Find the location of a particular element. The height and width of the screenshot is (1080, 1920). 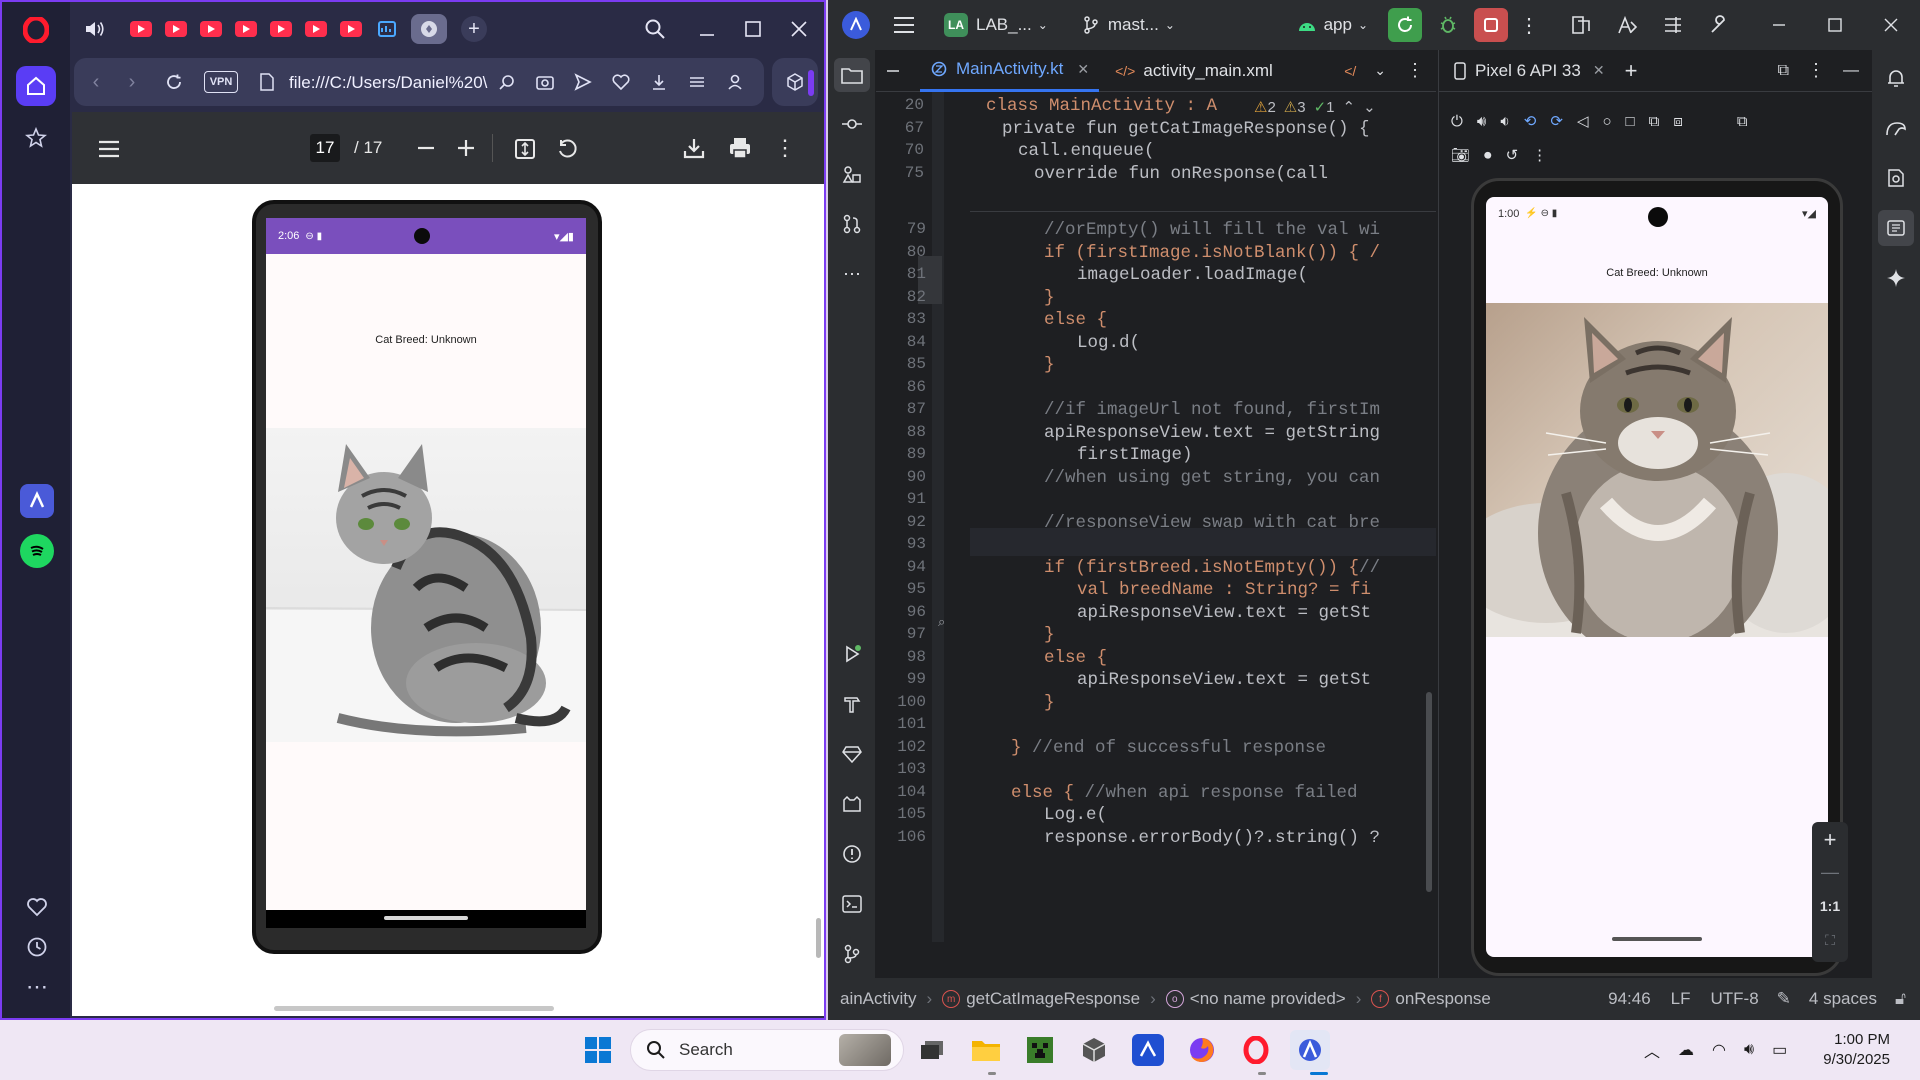

reset-icon: ↺ is located at coordinates (1512, 155).